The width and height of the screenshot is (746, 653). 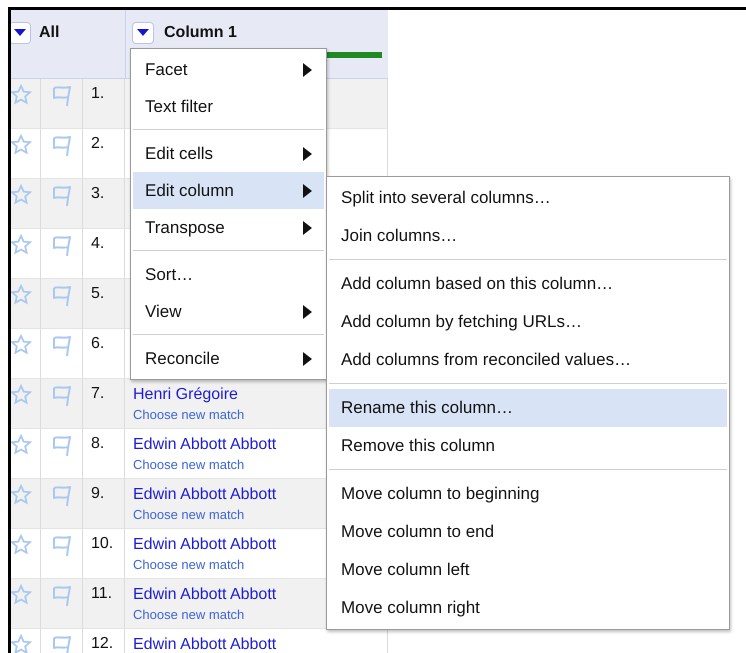 I want to click on row-number: 8., so click(x=97, y=443).